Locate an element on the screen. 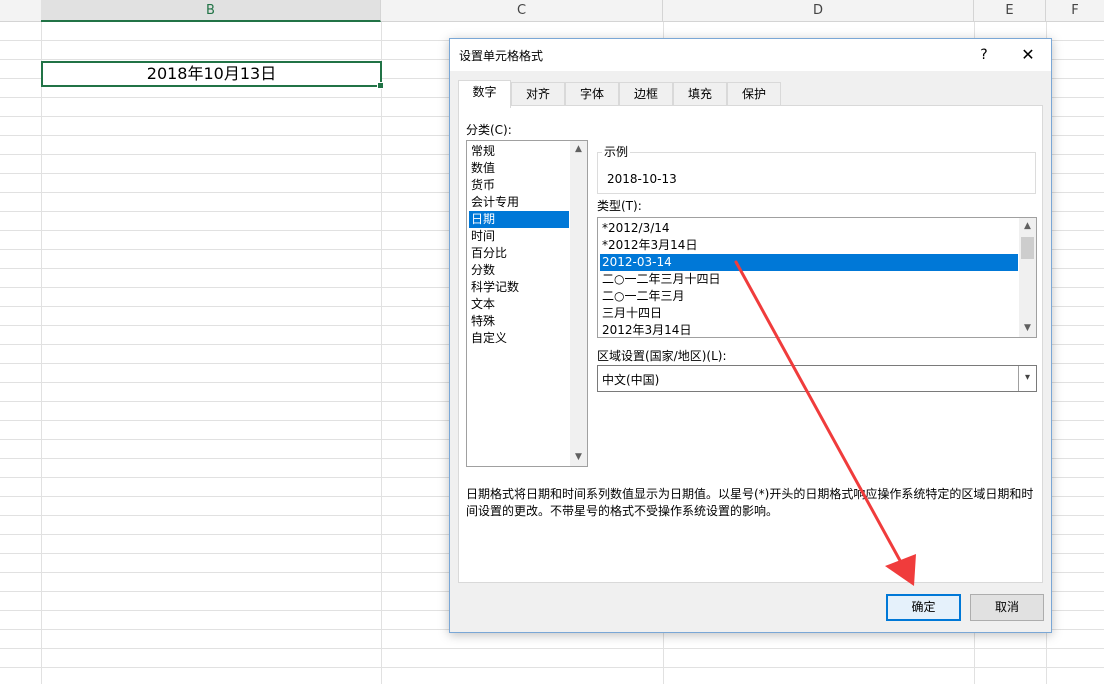 Image resolution: width=1104 pixels, height=684 pixels. tab-number: 数字 is located at coordinates (484, 94).